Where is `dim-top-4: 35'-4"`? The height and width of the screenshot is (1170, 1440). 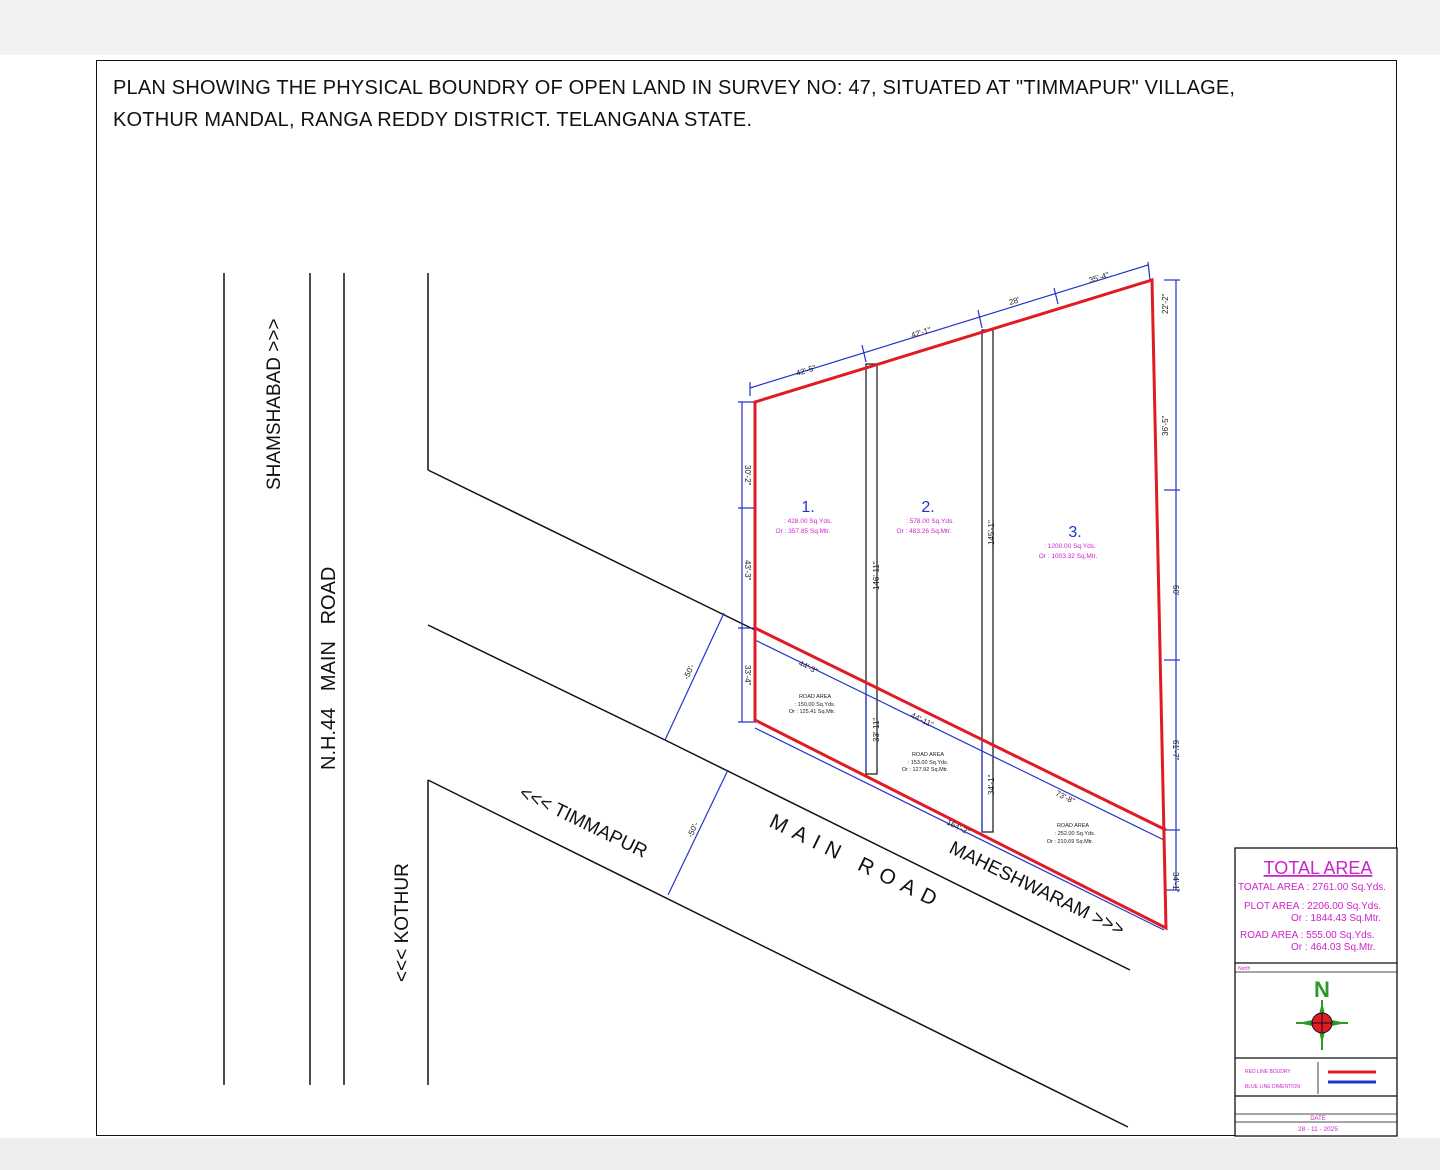 dim-top-4: 35'-4" is located at coordinates (1099, 277).